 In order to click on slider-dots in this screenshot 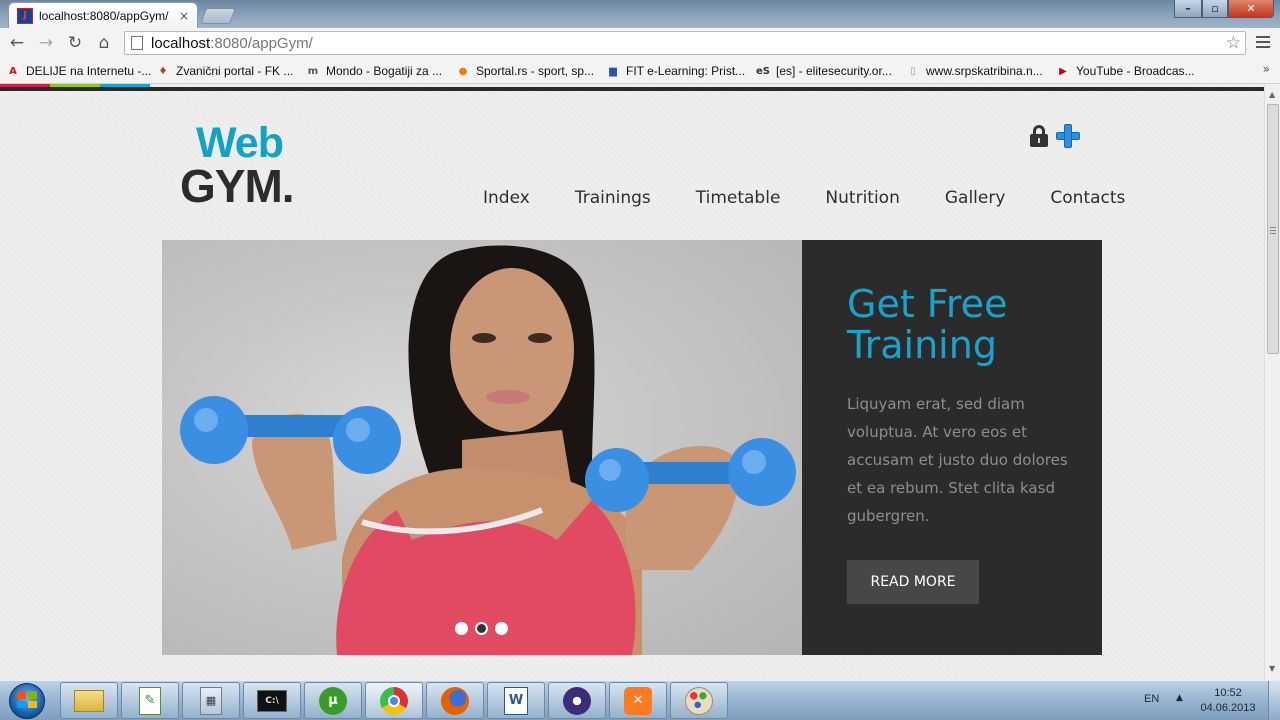, I will do `click(481, 628)`.